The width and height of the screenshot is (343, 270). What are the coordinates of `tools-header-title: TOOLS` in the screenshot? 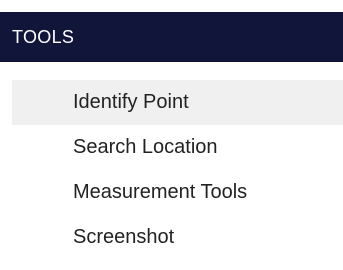 It's located at (43, 36).